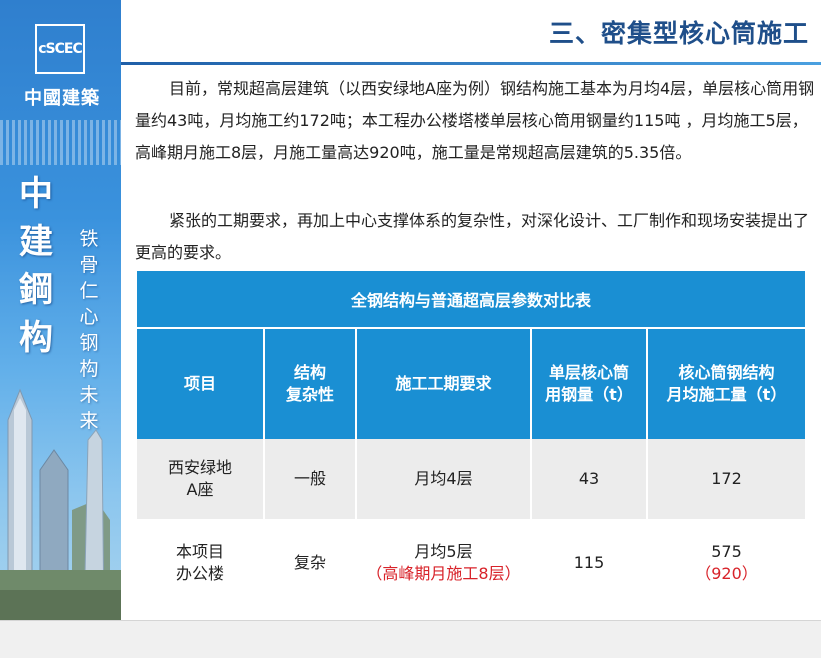  What do you see at coordinates (89, 265) in the screenshot?
I see `slogan-char: 骨` at bounding box center [89, 265].